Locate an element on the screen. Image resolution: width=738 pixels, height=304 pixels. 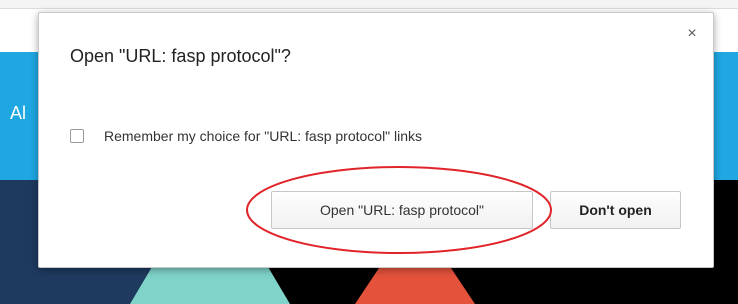
open-protocol-button: Open "URL: fasp protocol" is located at coordinates (402, 210).